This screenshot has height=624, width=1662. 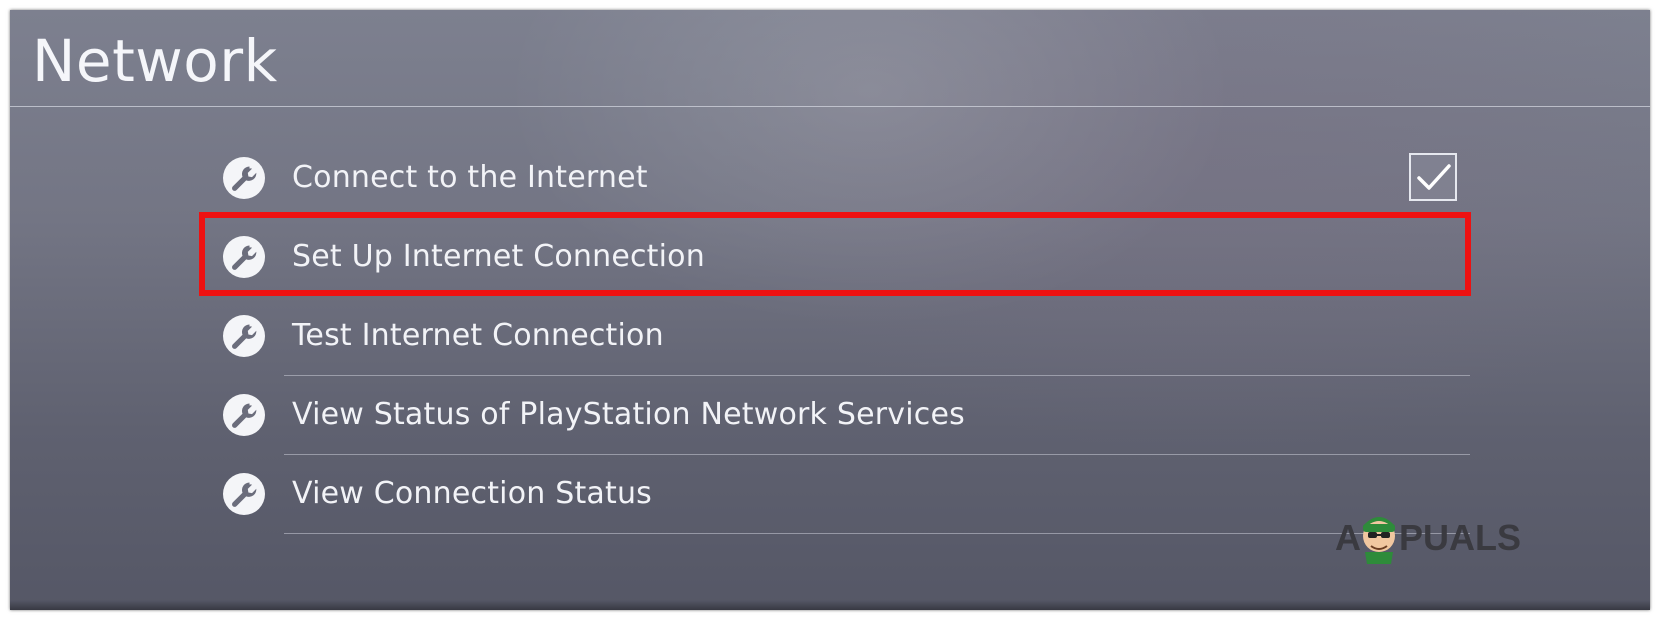 I want to click on connect-to-internet-checkbox, so click(x=1433, y=177).